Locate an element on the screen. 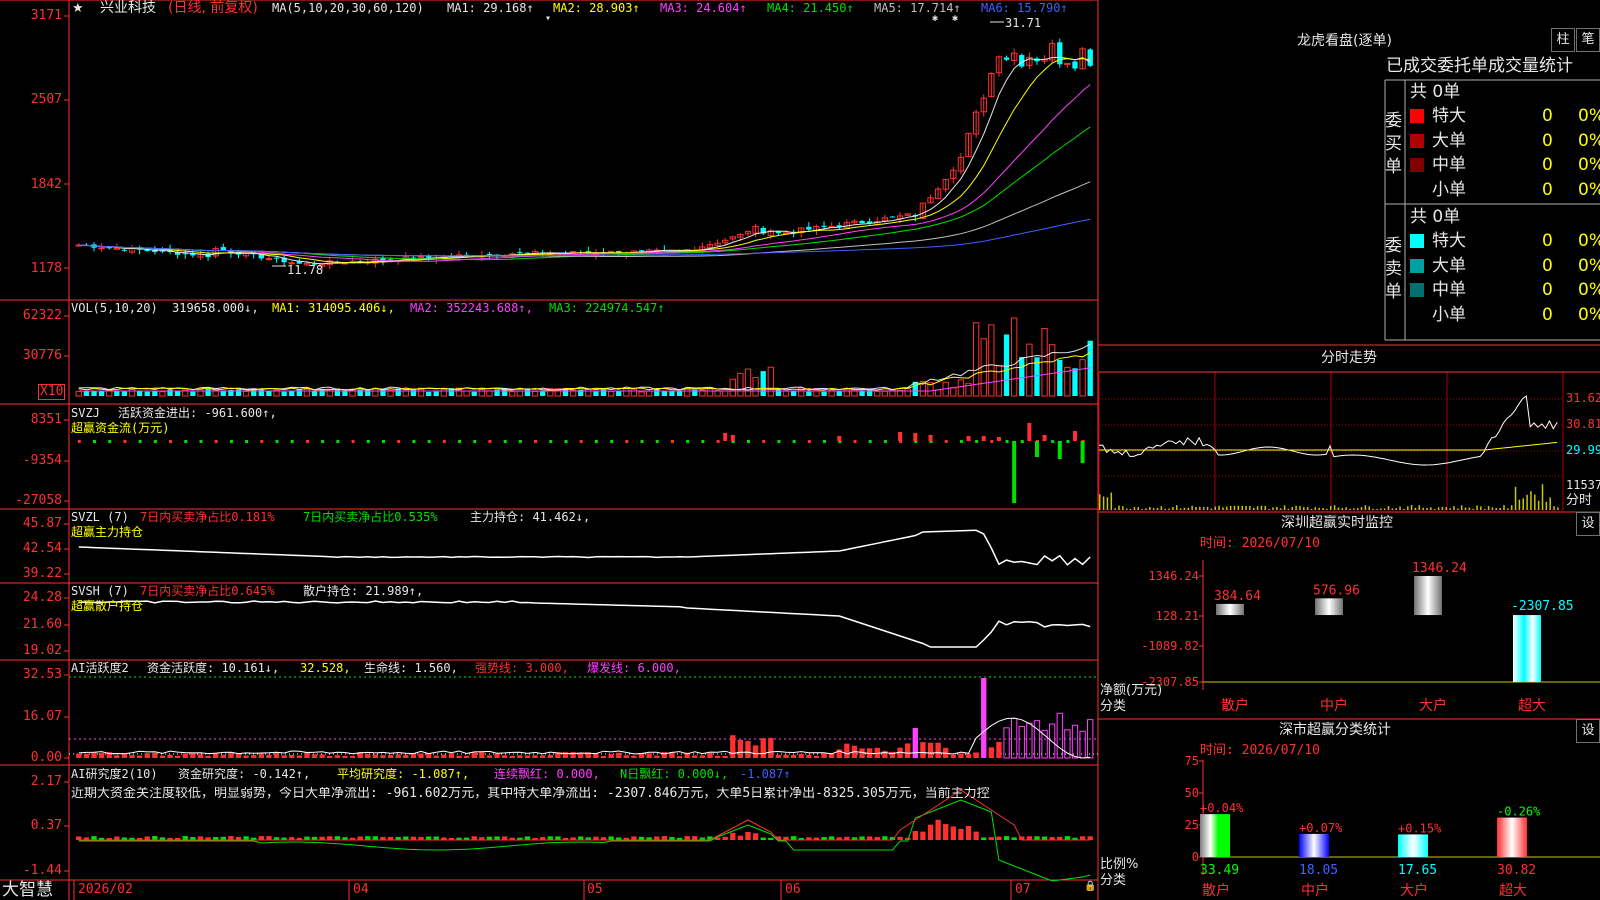  sell-row-count: 0 is located at coordinates (1547, 290).